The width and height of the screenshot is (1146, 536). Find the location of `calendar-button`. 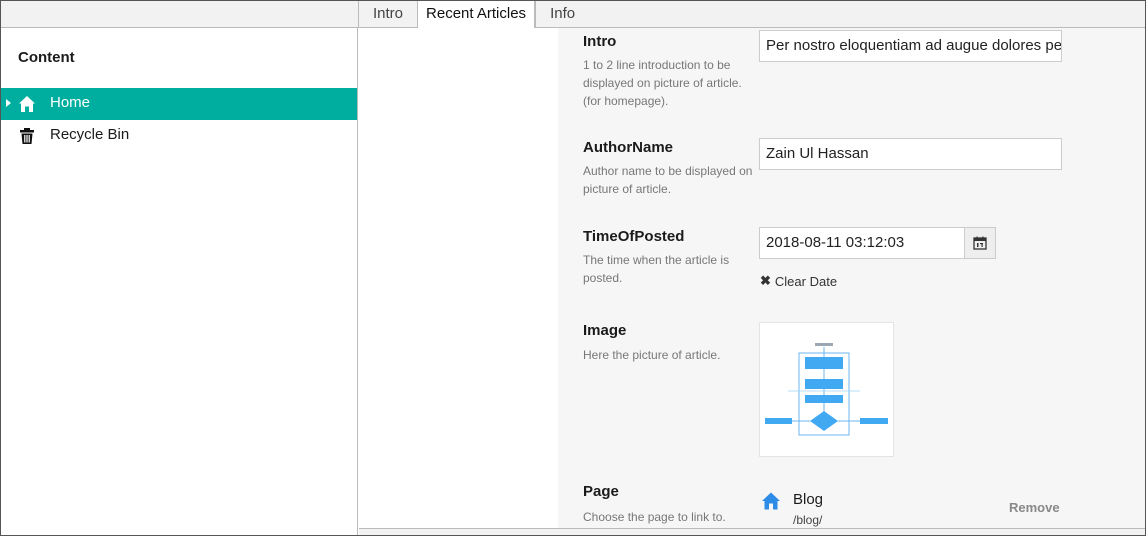

calendar-button is located at coordinates (980, 243).